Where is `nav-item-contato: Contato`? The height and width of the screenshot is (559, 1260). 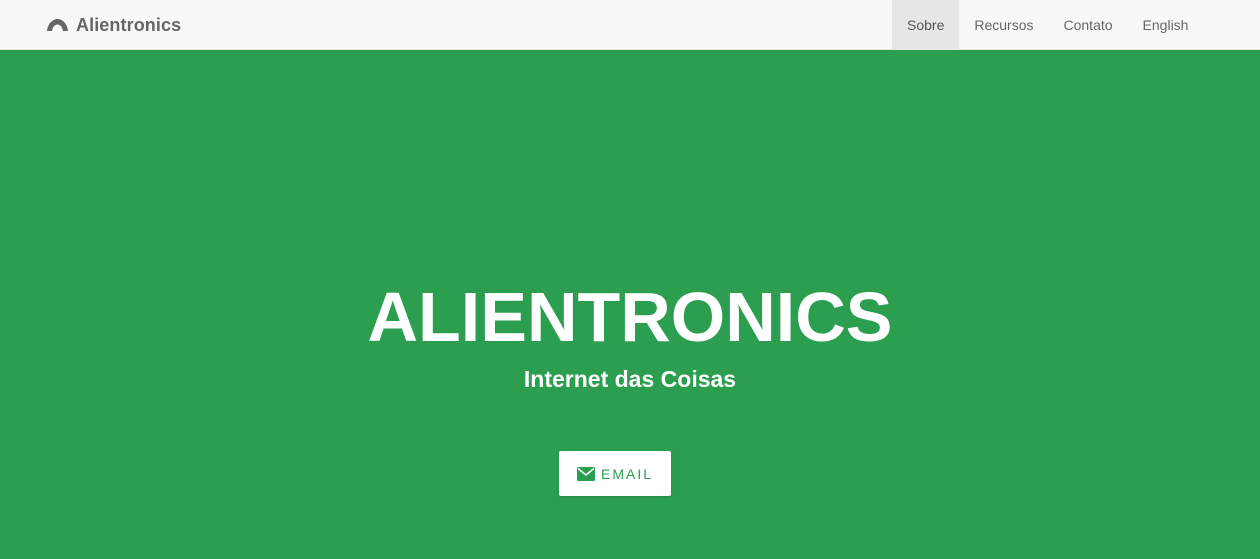 nav-item-contato: Contato is located at coordinates (1088, 25).